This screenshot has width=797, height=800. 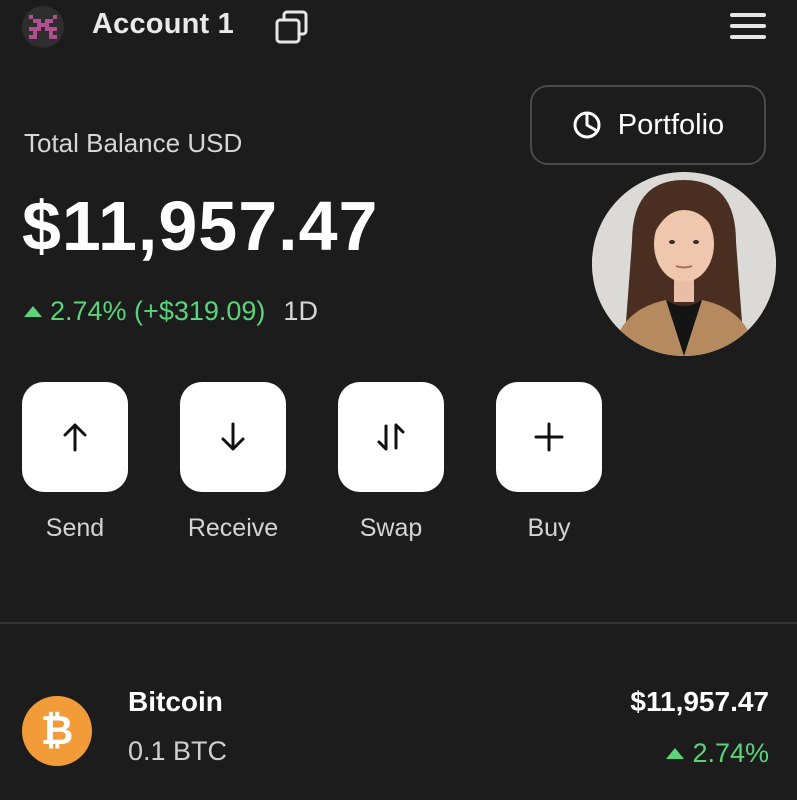 I want to click on send-action: Send, so click(x=75, y=462).